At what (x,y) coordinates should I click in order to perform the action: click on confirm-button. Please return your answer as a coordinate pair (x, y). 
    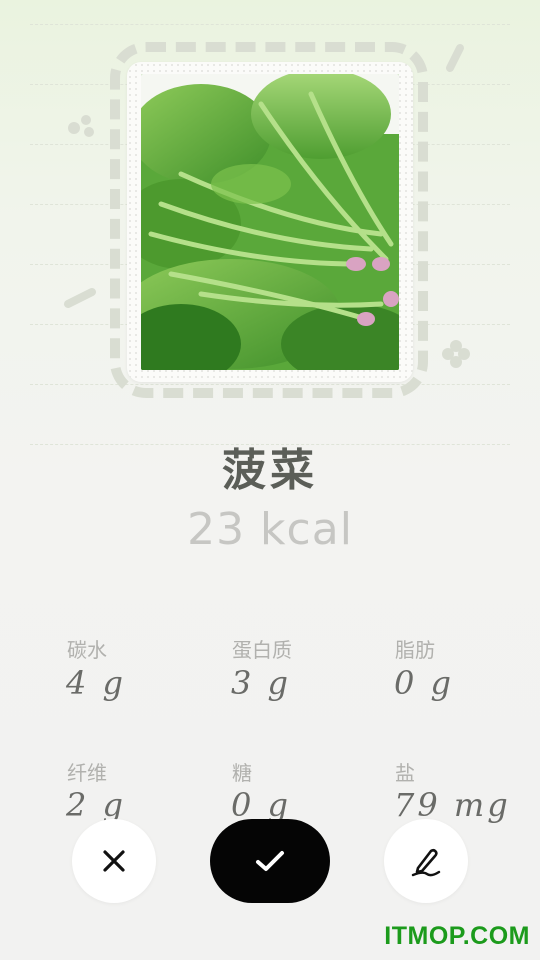
    Looking at the image, I should click on (270, 861).